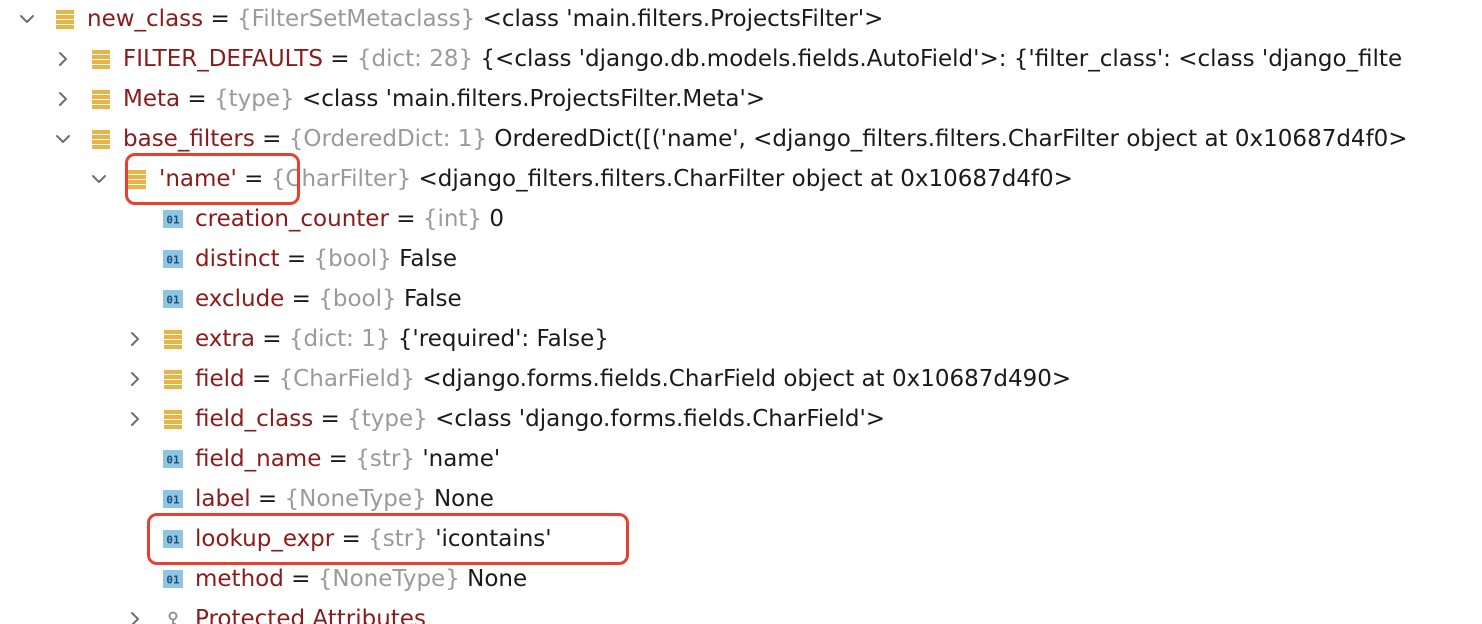  I want to click on tree-row-protected-attributes: Protected Attributes, so click(741, 612).